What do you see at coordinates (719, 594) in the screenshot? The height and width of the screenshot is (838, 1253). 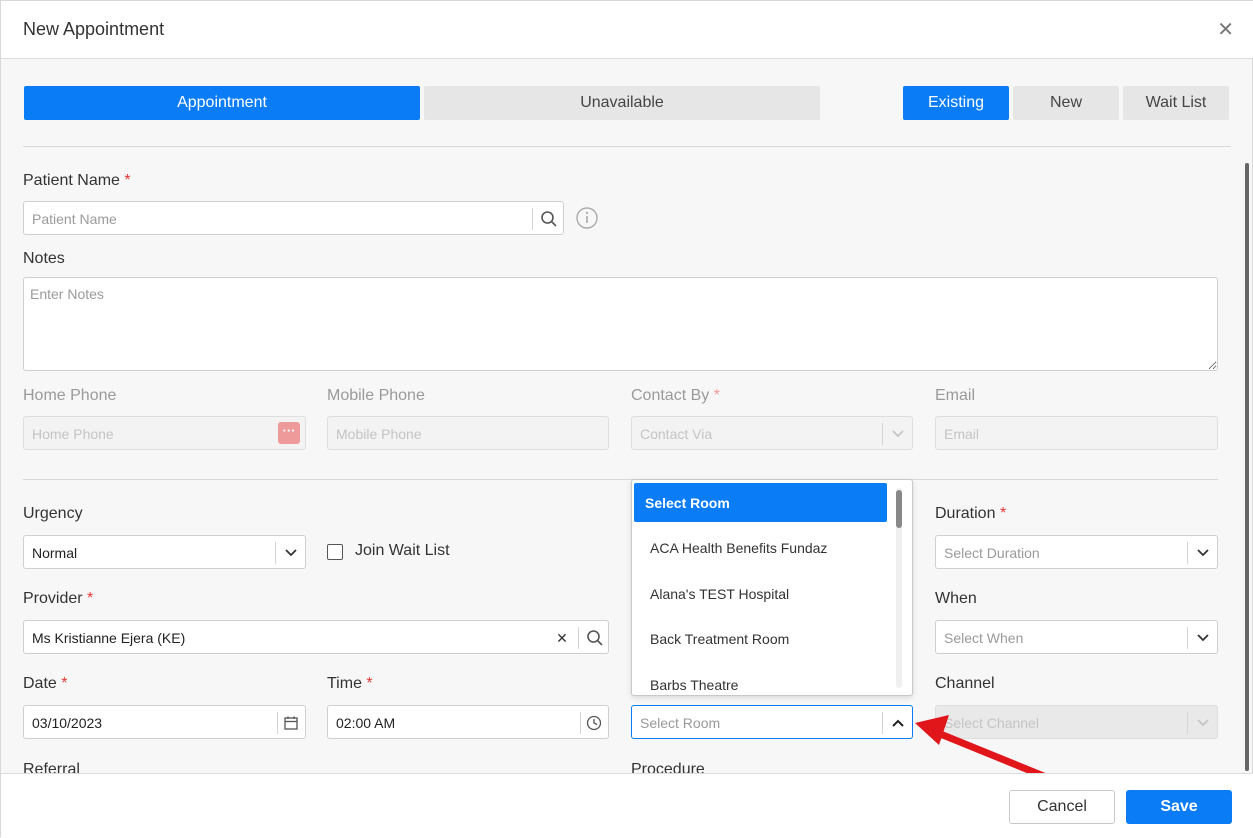 I see `room-option: Alana's TEST Hospital` at bounding box center [719, 594].